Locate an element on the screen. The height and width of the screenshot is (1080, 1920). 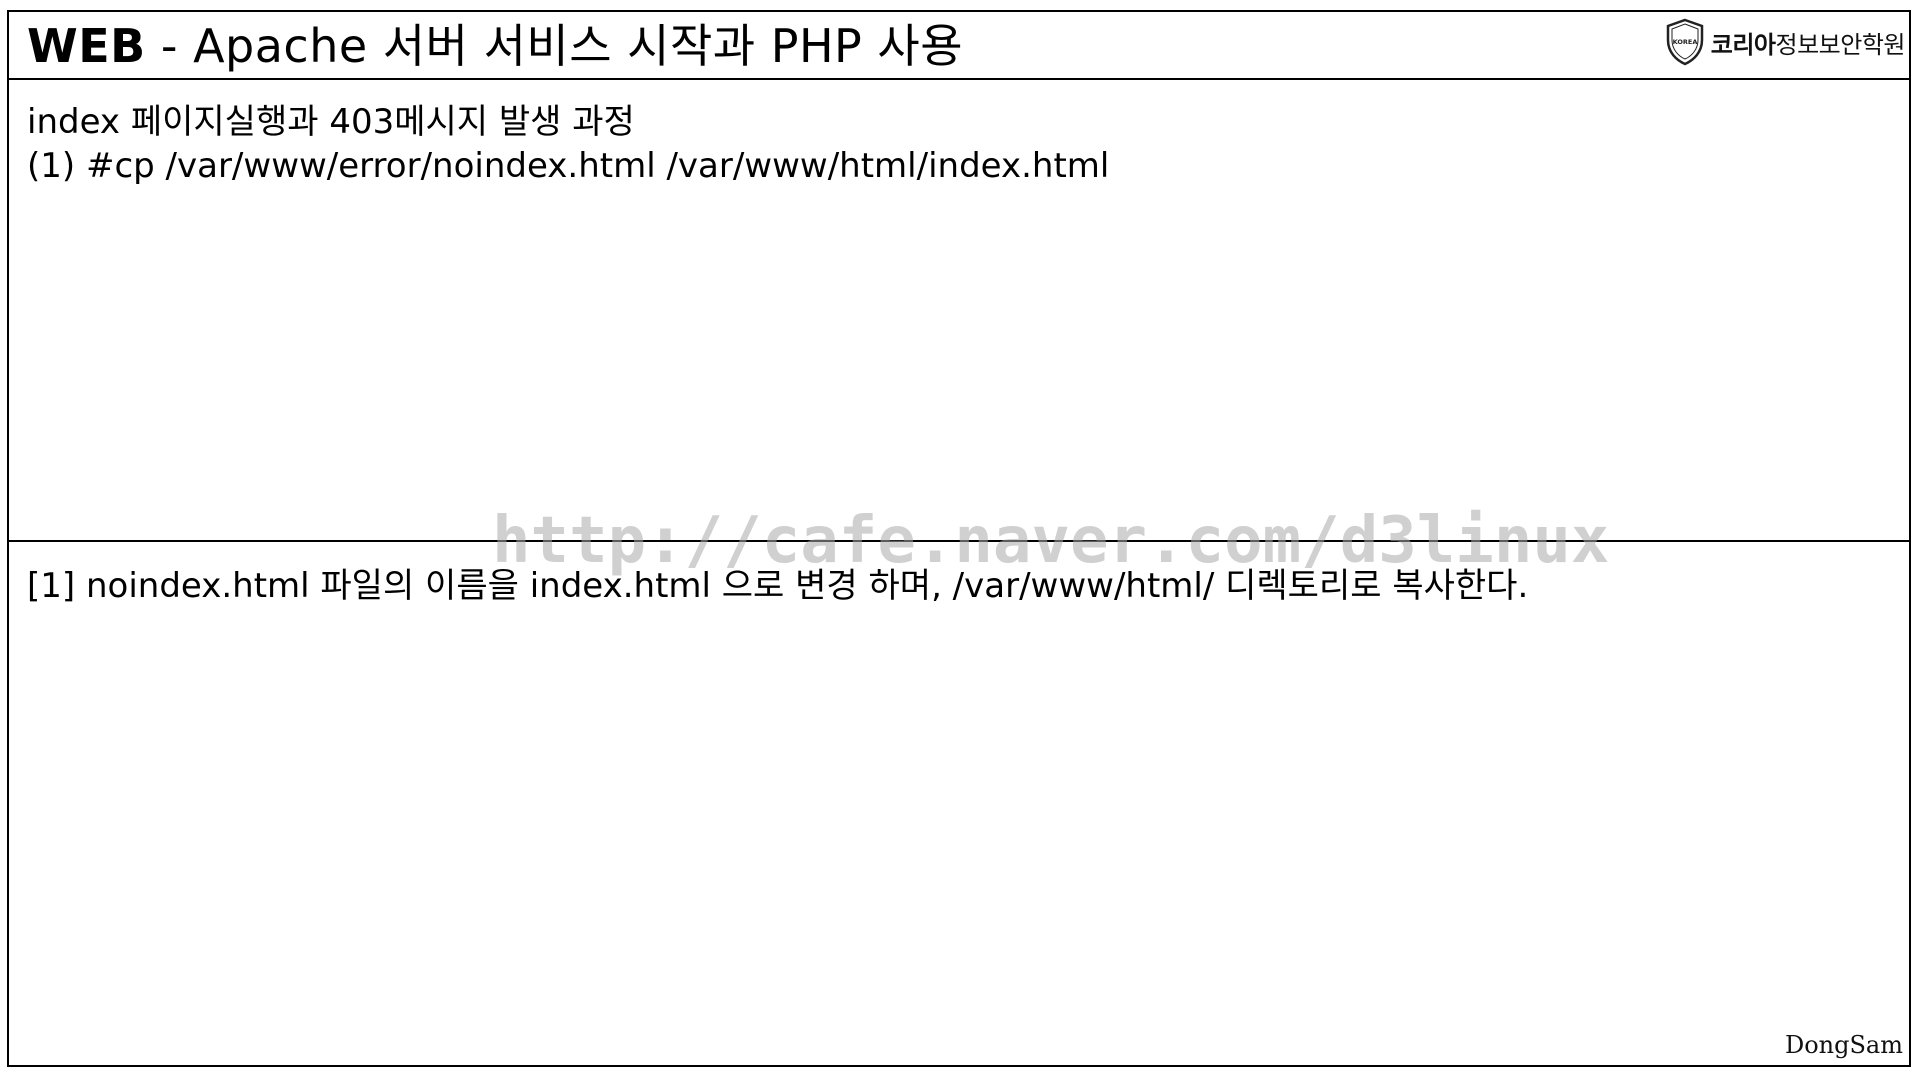
logo: KOREA 코리아정보보안학원 is located at coordinates (1785, 42).